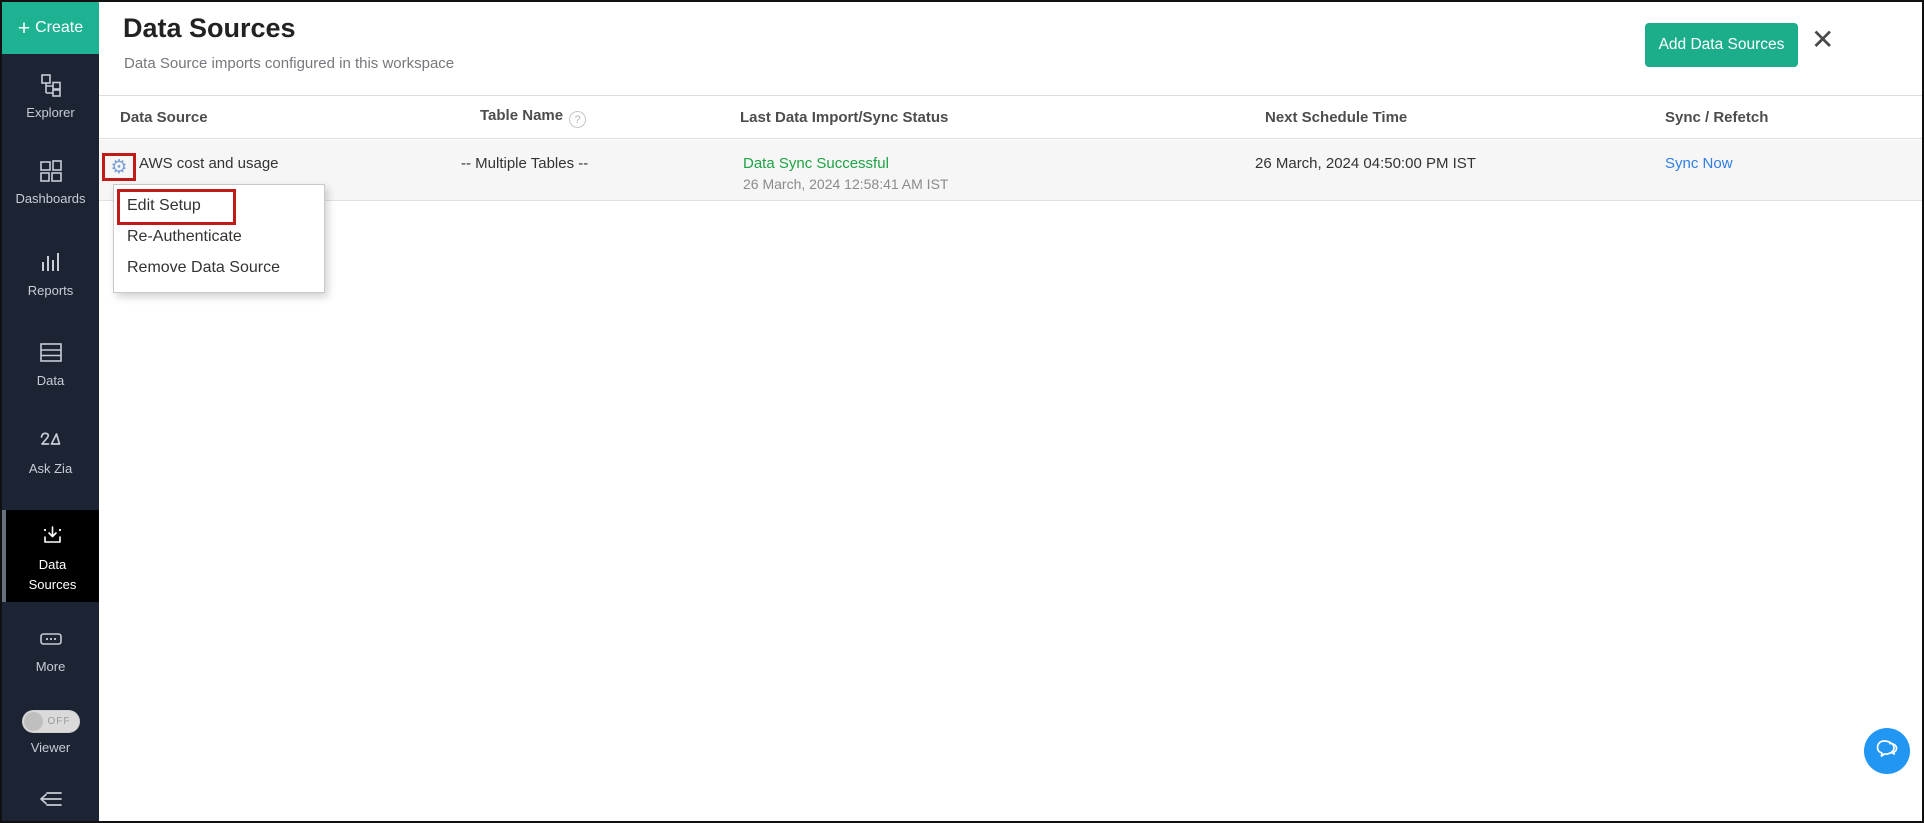 The width and height of the screenshot is (1924, 823). I want to click on column-header-label: Table Name, so click(522, 115).